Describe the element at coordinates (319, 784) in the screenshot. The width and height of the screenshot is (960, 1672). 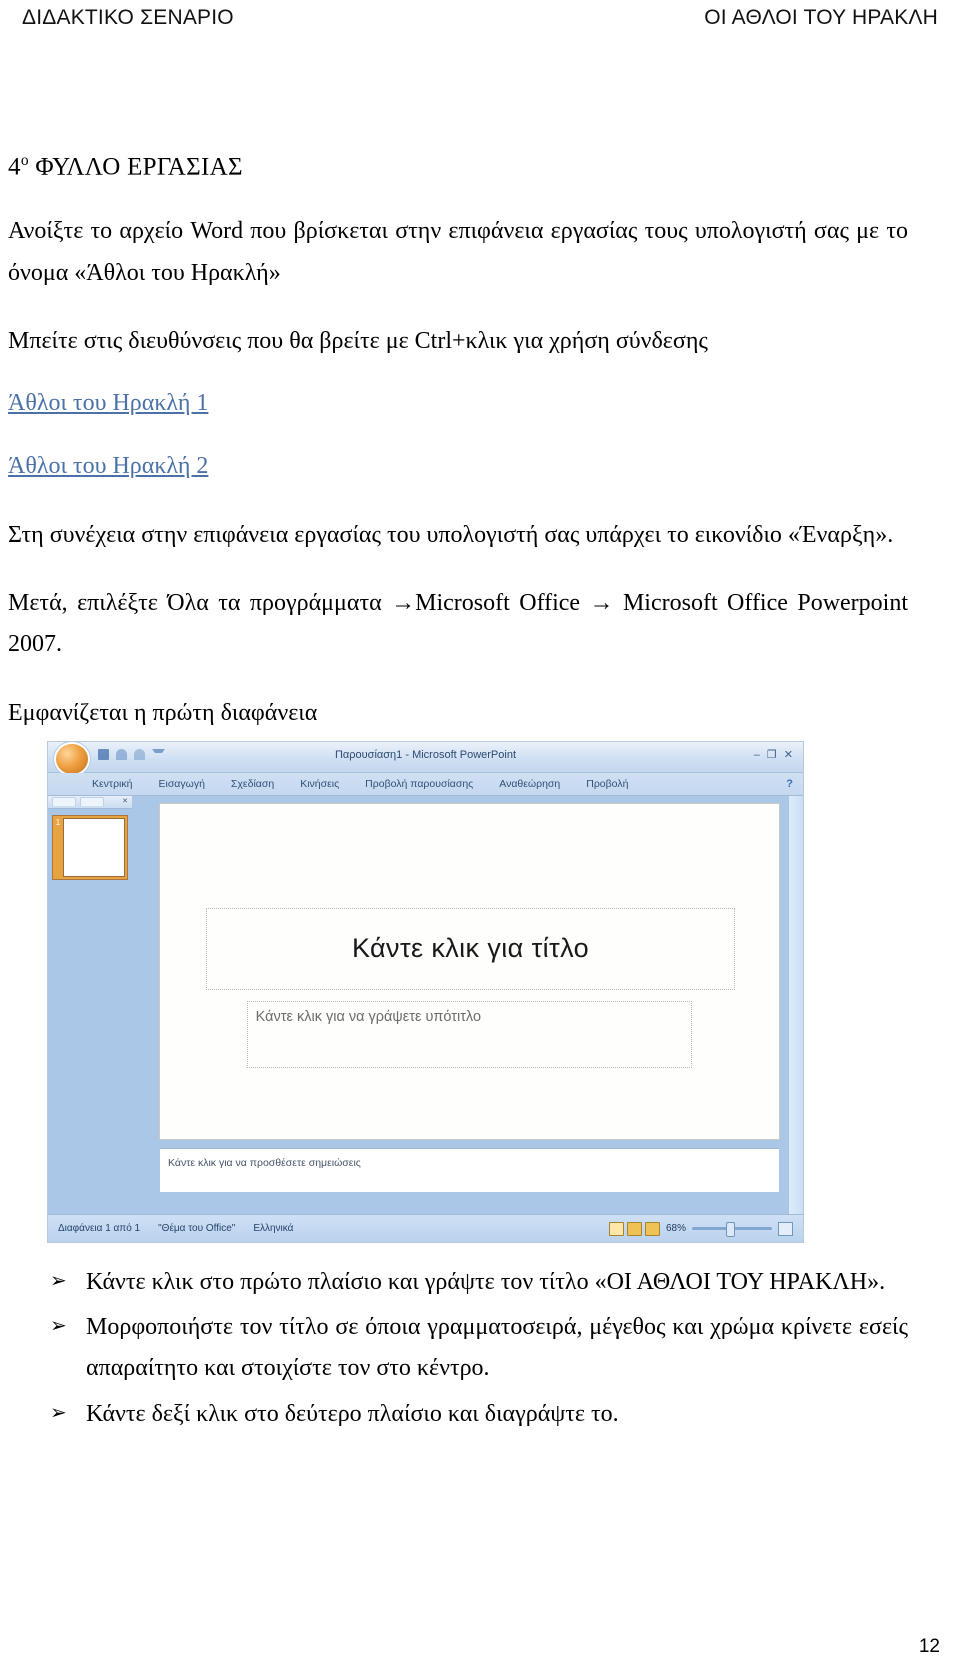
I see `tab-animations: Κινήσεις` at that location.